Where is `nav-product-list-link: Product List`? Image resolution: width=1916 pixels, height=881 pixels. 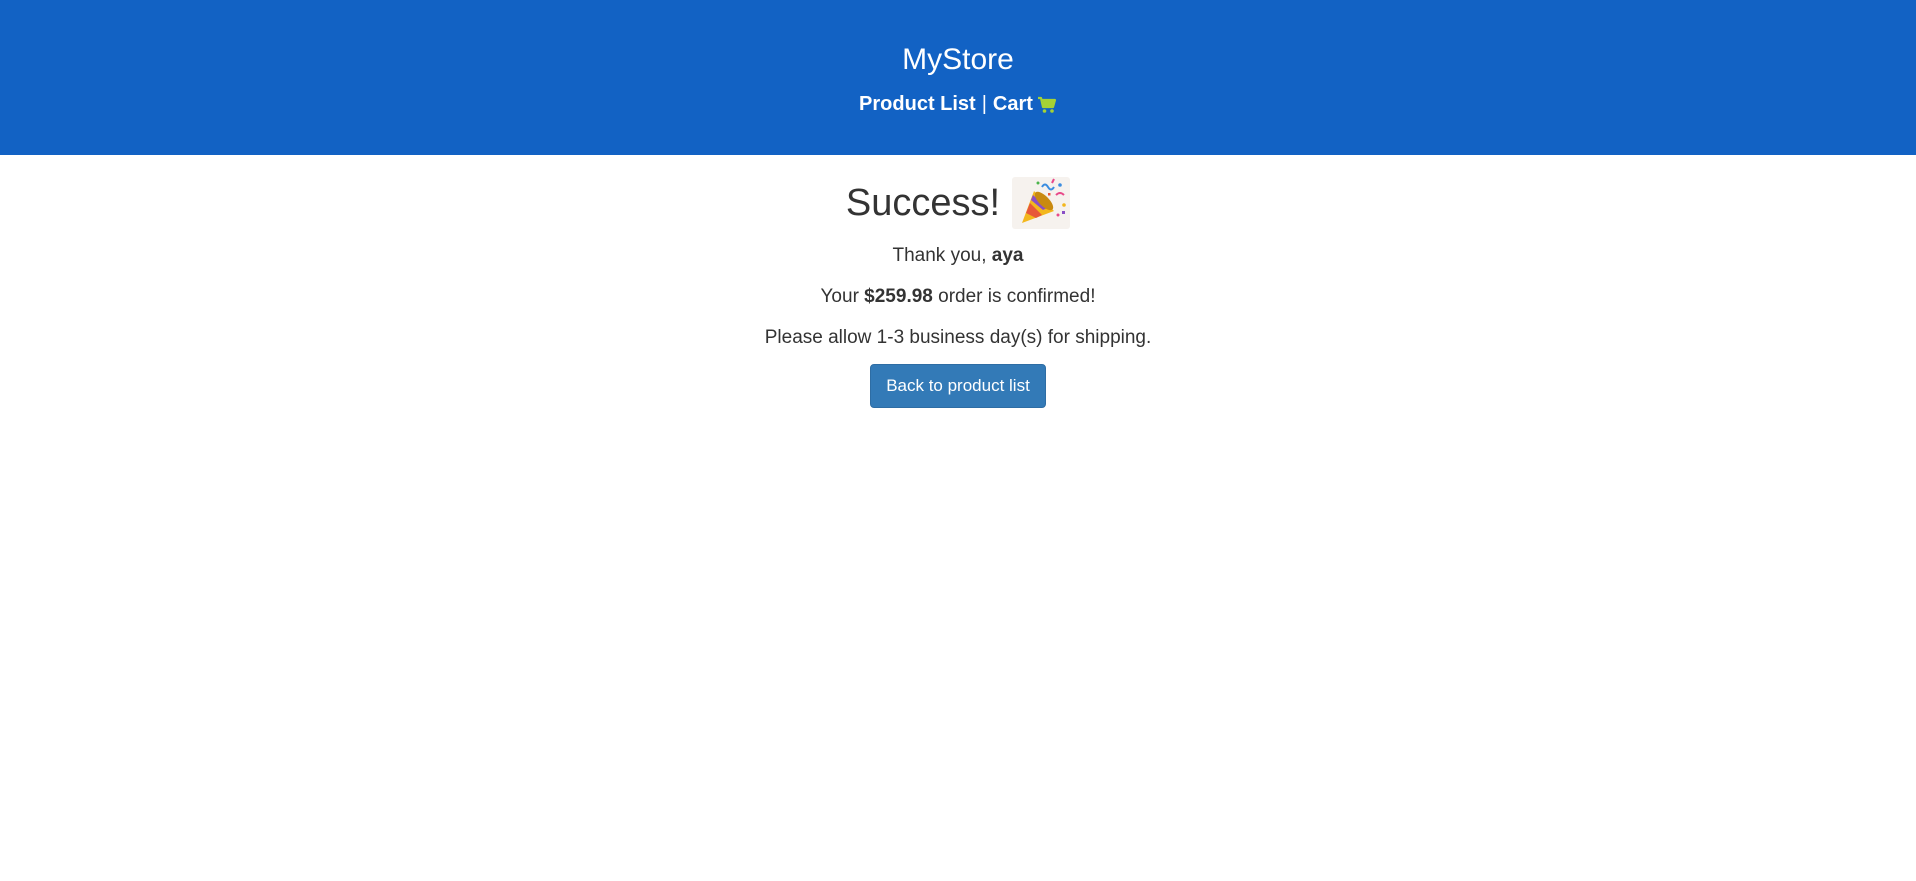 nav-product-list-link: Product List is located at coordinates (917, 104).